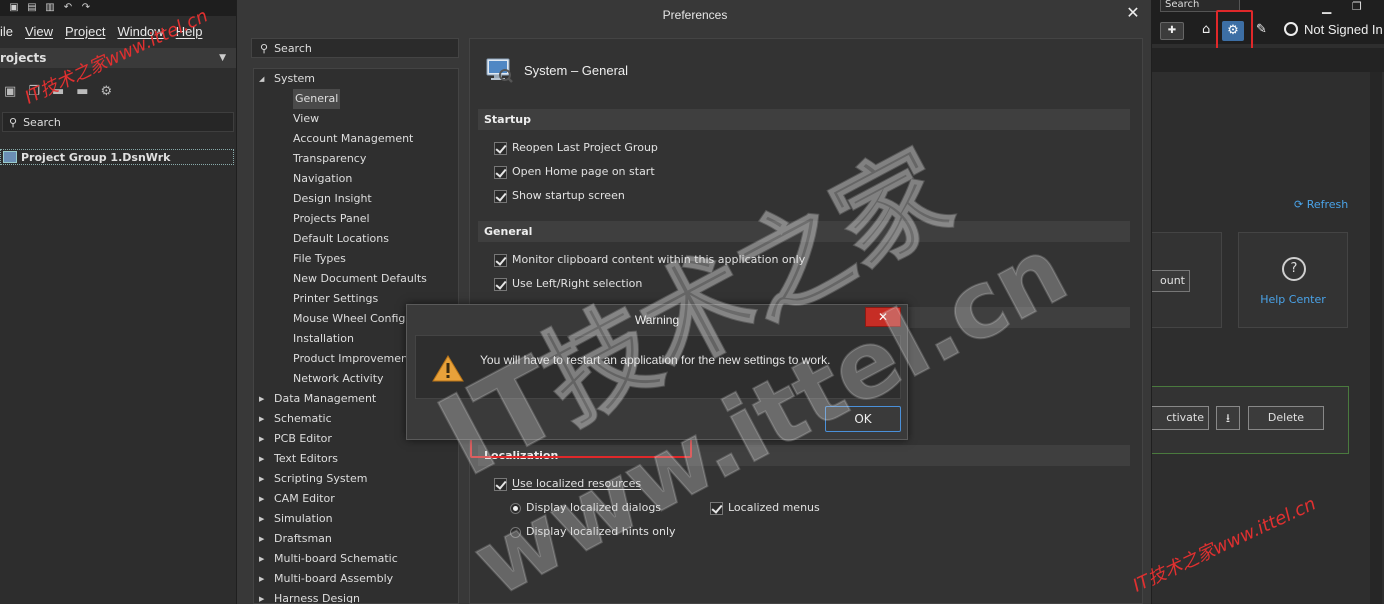 The image size is (1384, 604). I want to click on use-localized-label: Use localized resources, so click(577, 483).